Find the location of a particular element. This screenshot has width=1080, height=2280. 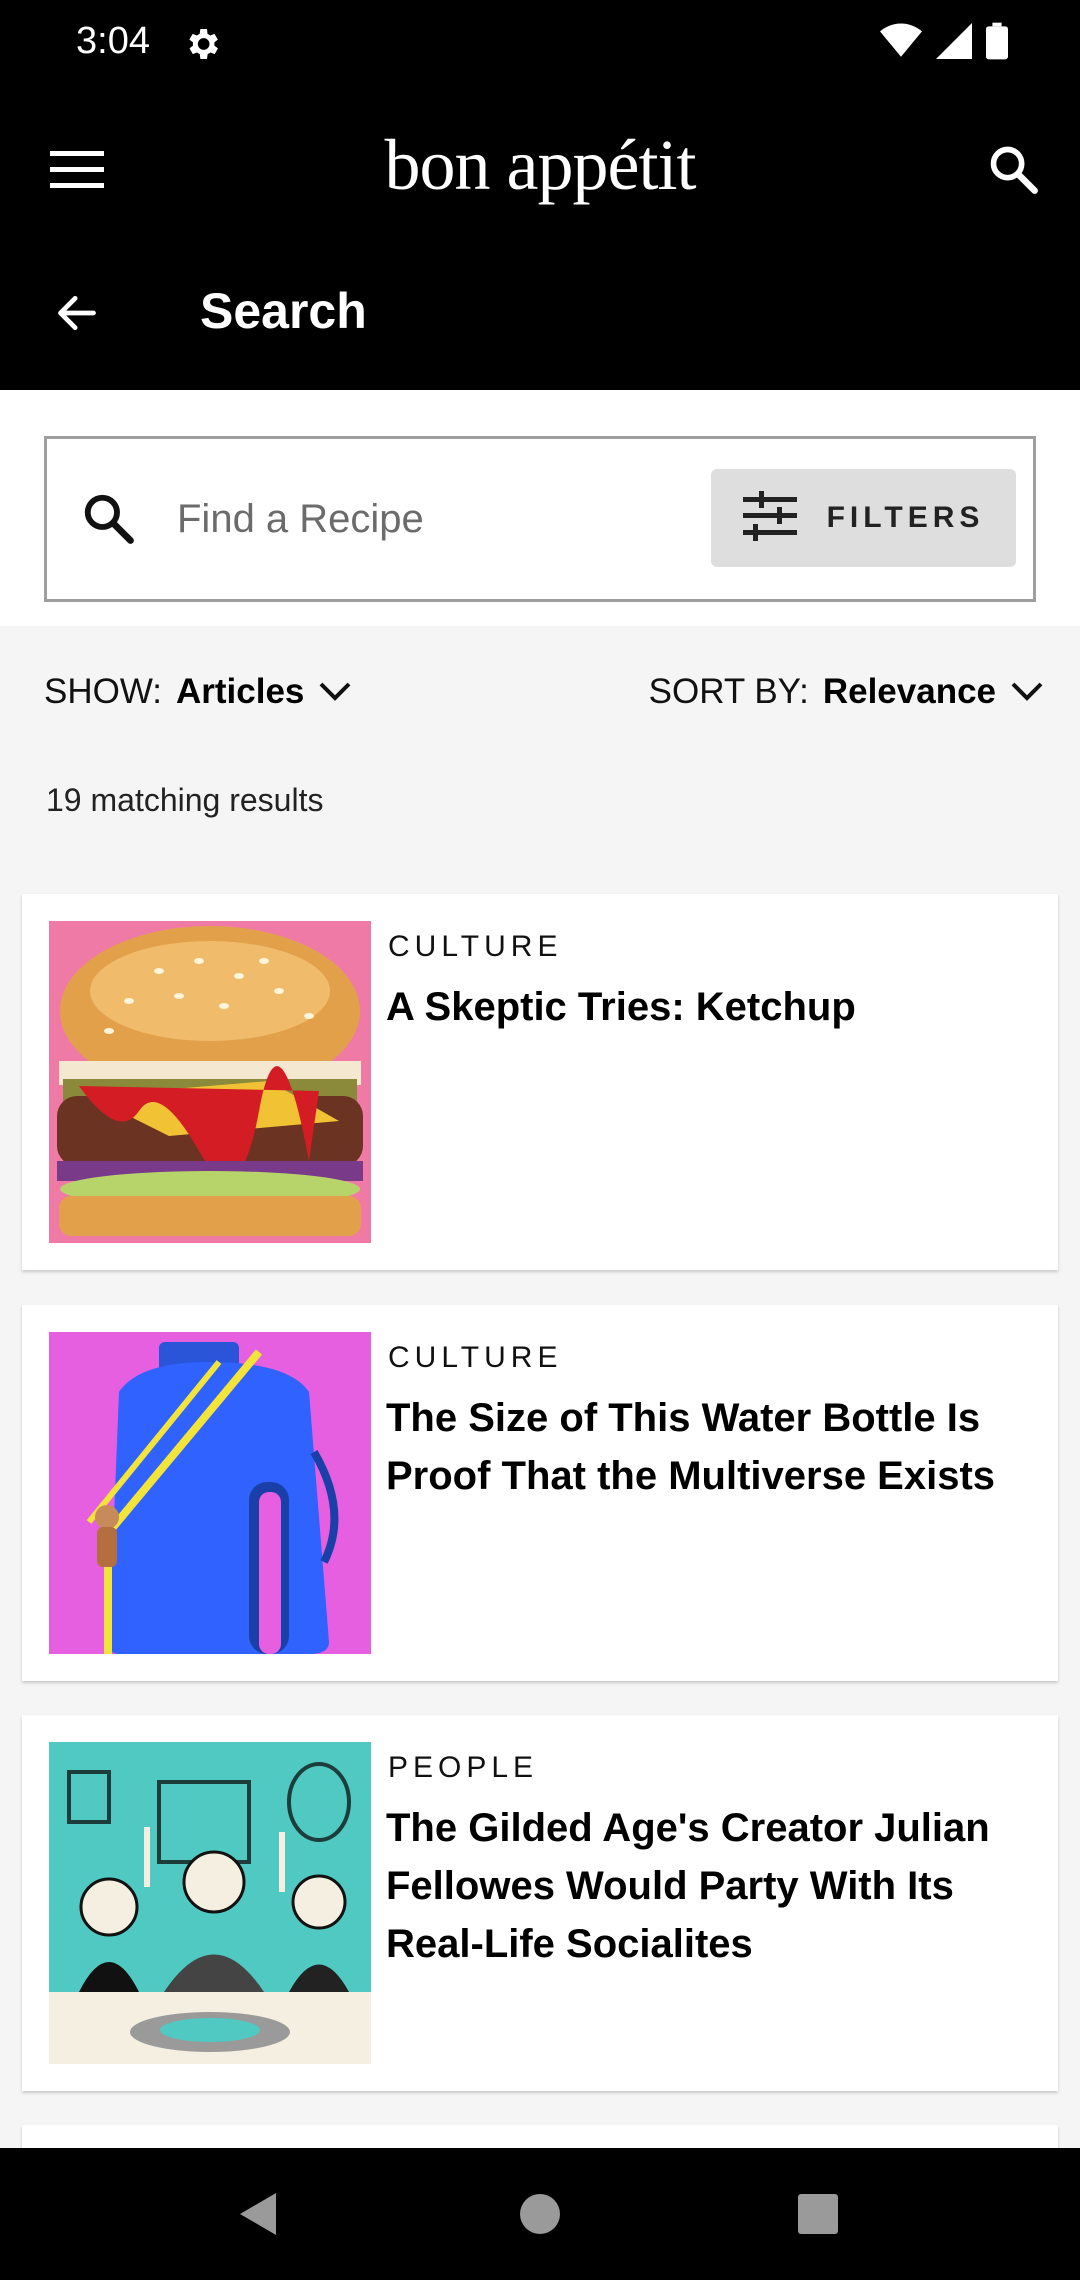

article-image-gilded-age is located at coordinates (210, 1903).